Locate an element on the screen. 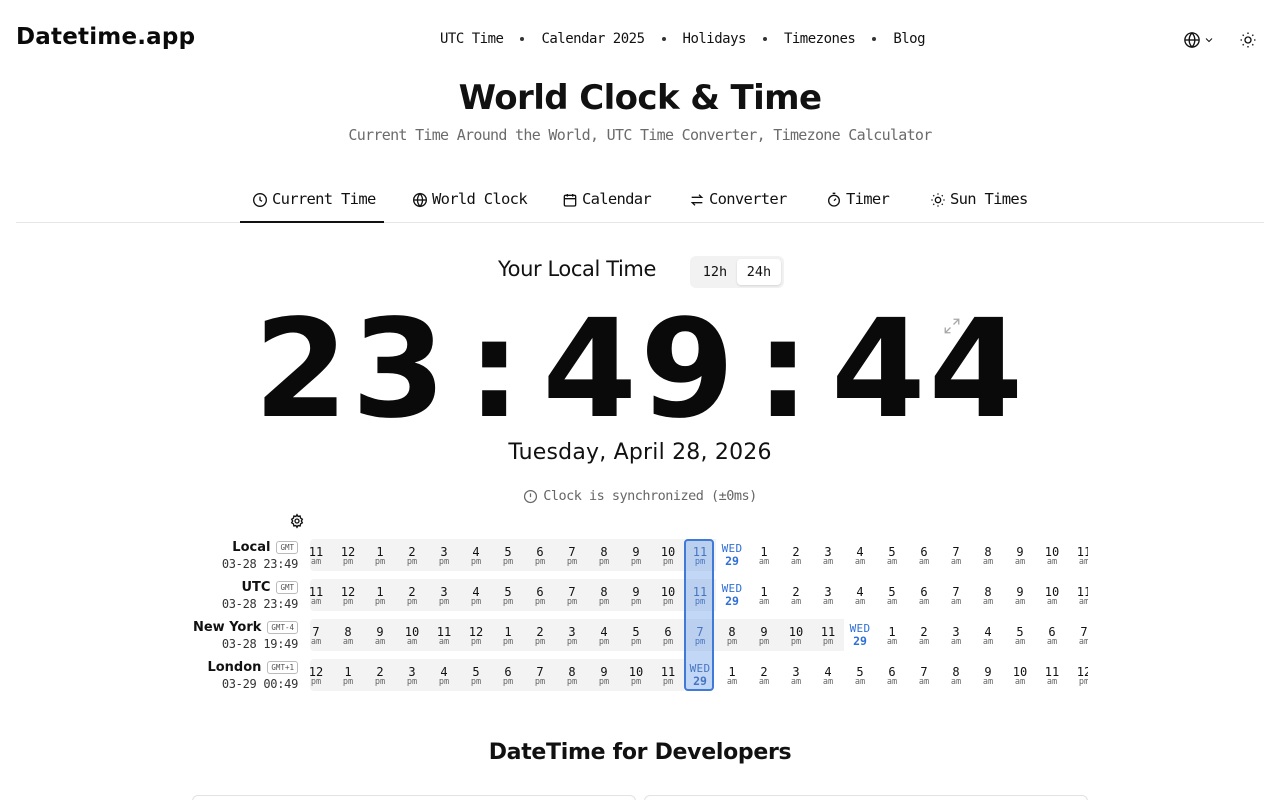 This screenshot has height=800, width=1280. fullscreen-button is located at coordinates (952, 328).